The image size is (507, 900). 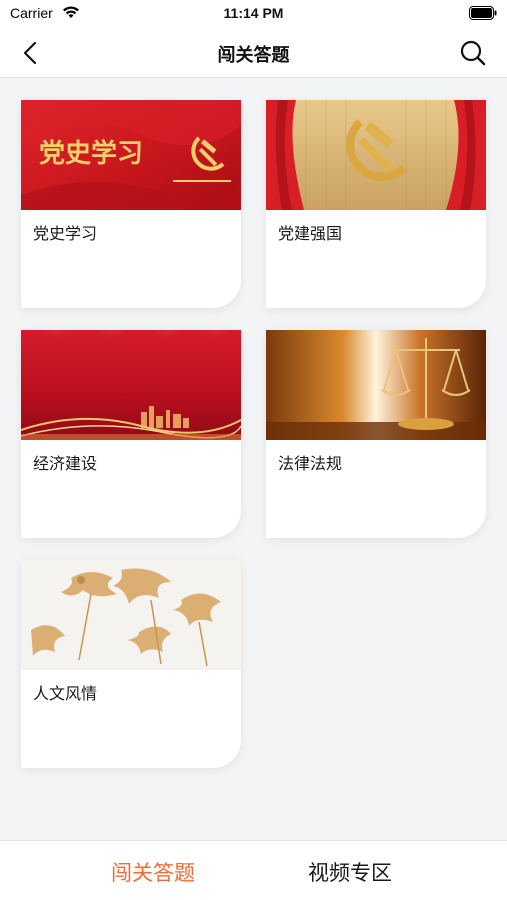 I want to click on category-label: 经济建设, so click(x=65, y=463).